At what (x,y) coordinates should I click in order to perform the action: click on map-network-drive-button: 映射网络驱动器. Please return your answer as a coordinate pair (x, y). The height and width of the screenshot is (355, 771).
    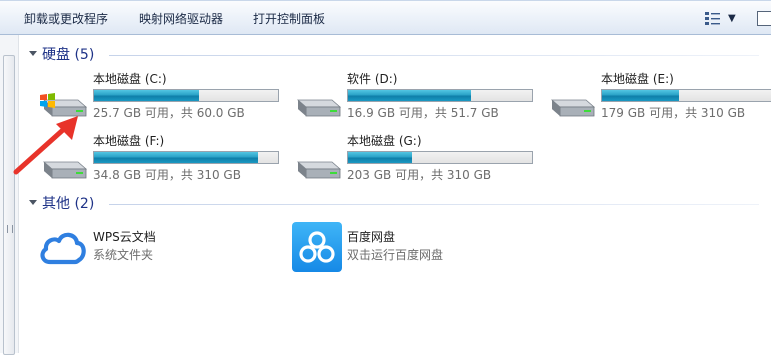
    Looking at the image, I should click on (181, 19).